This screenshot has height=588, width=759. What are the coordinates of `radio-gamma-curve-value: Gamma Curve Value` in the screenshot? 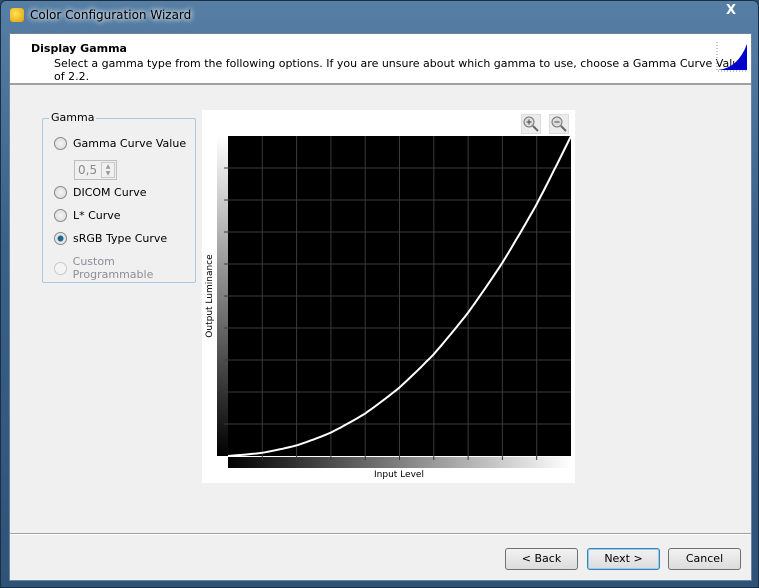 It's located at (120, 143).